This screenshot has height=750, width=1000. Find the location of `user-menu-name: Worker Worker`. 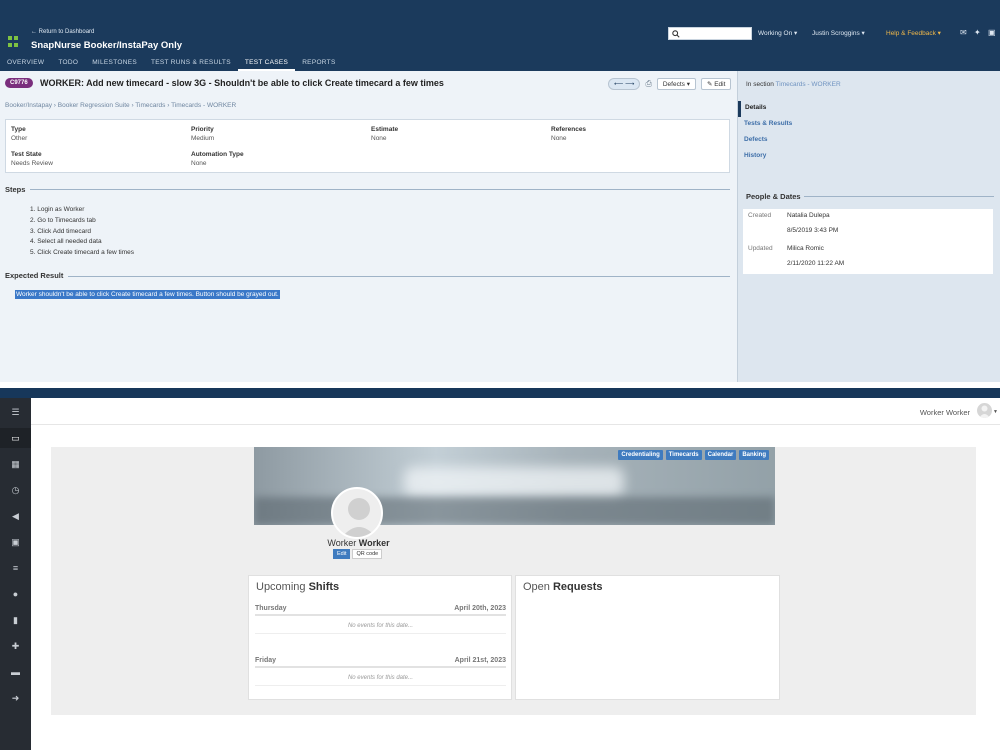

user-menu-name: Worker Worker is located at coordinates (945, 412).